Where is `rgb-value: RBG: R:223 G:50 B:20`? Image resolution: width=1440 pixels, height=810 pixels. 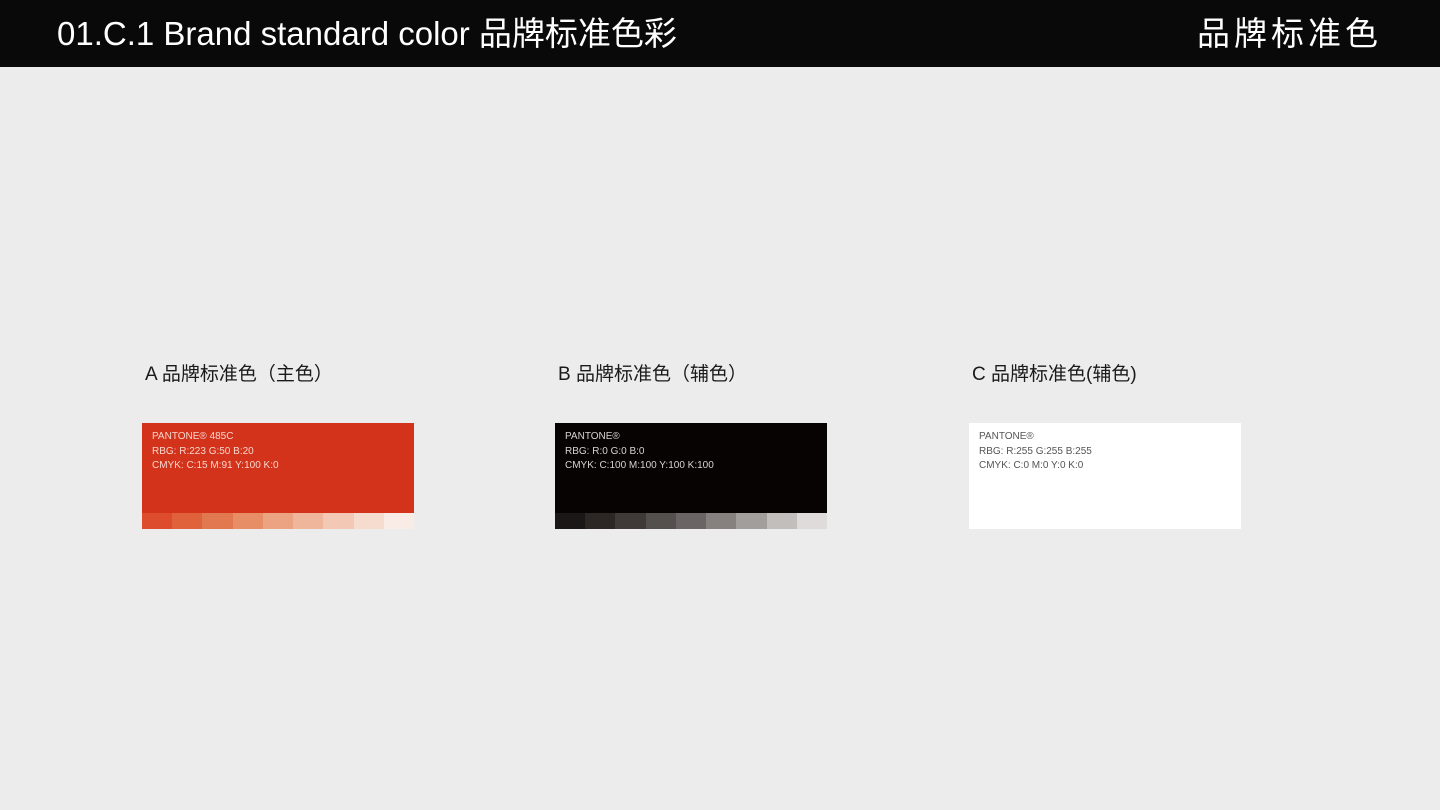
rgb-value: RBG: R:223 G:50 B:20 is located at coordinates (203, 451).